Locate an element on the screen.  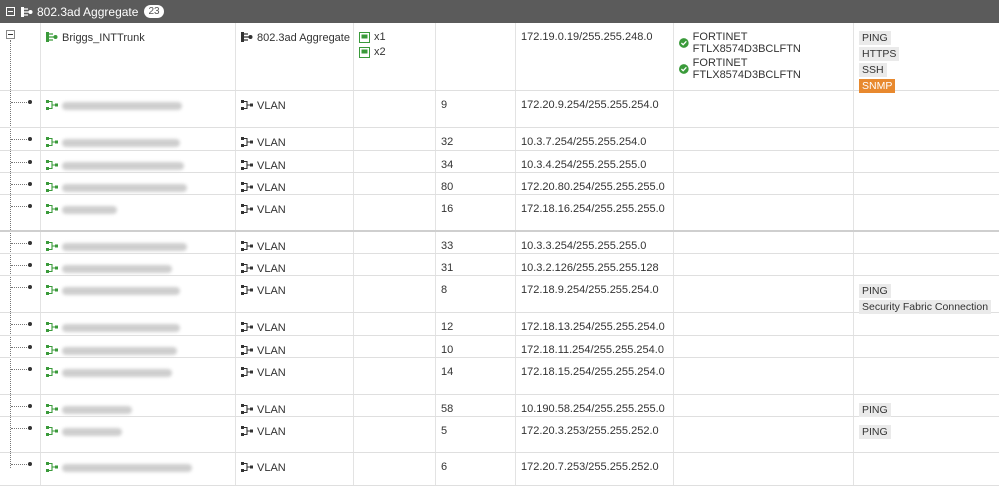
interface-name: Briggs_INTTrunk is located at coordinates (103, 38).